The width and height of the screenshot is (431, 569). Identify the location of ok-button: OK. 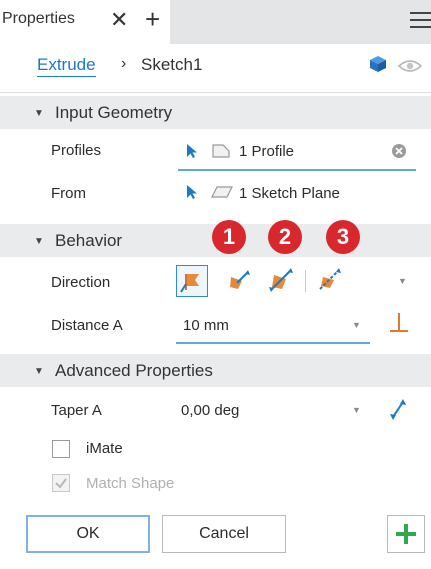
(88, 534).